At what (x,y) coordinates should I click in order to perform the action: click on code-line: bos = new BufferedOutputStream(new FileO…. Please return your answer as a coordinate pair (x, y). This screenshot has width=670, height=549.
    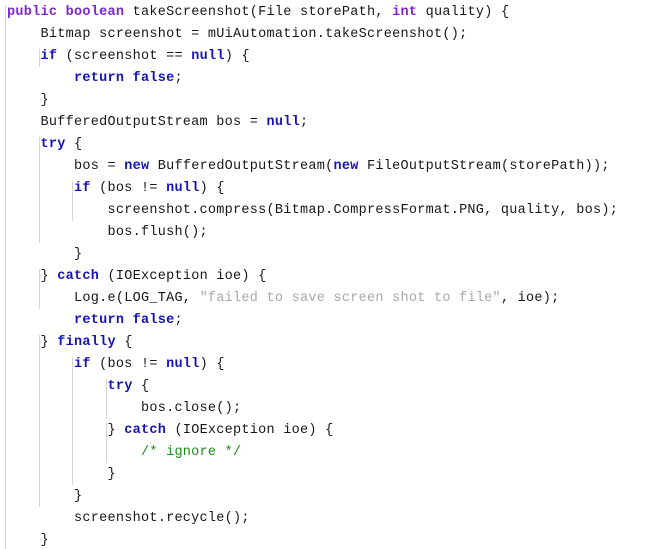
    Looking at the image, I should click on (335, 167).